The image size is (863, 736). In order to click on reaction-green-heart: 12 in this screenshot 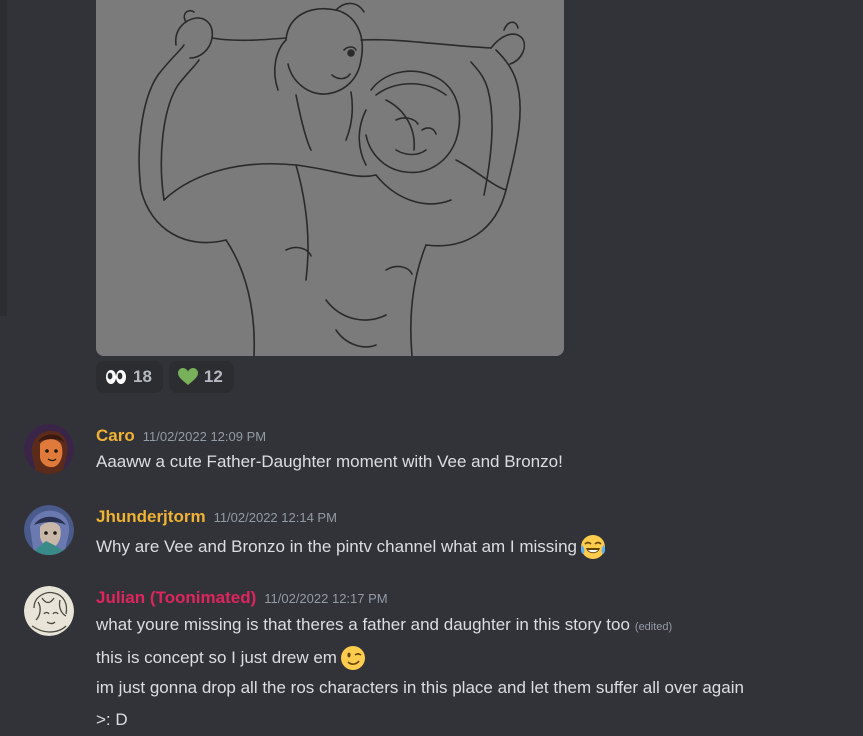, I will do `click(201, 377)`.